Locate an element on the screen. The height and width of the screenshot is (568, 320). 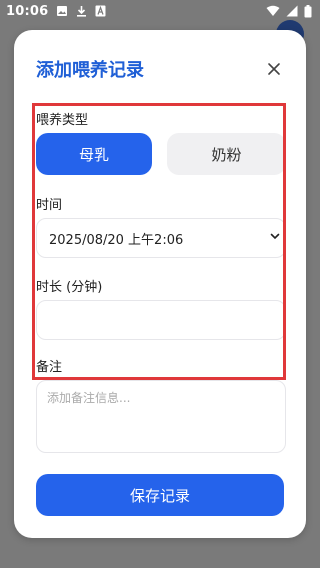
save-record-button: 保存记录 is located at coordinates (160, 495).